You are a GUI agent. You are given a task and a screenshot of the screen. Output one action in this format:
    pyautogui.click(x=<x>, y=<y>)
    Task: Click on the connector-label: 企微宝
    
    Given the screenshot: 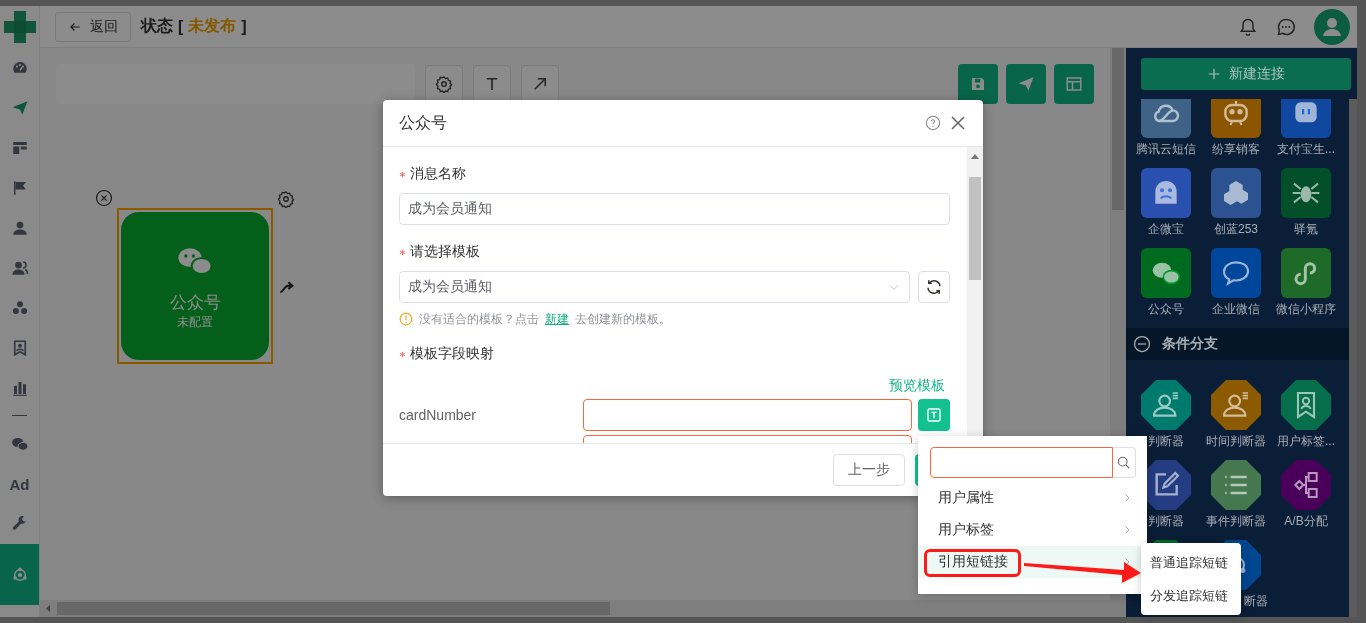 What is the action you would take?
    pyautogui.click(x=1166, y=229)
    